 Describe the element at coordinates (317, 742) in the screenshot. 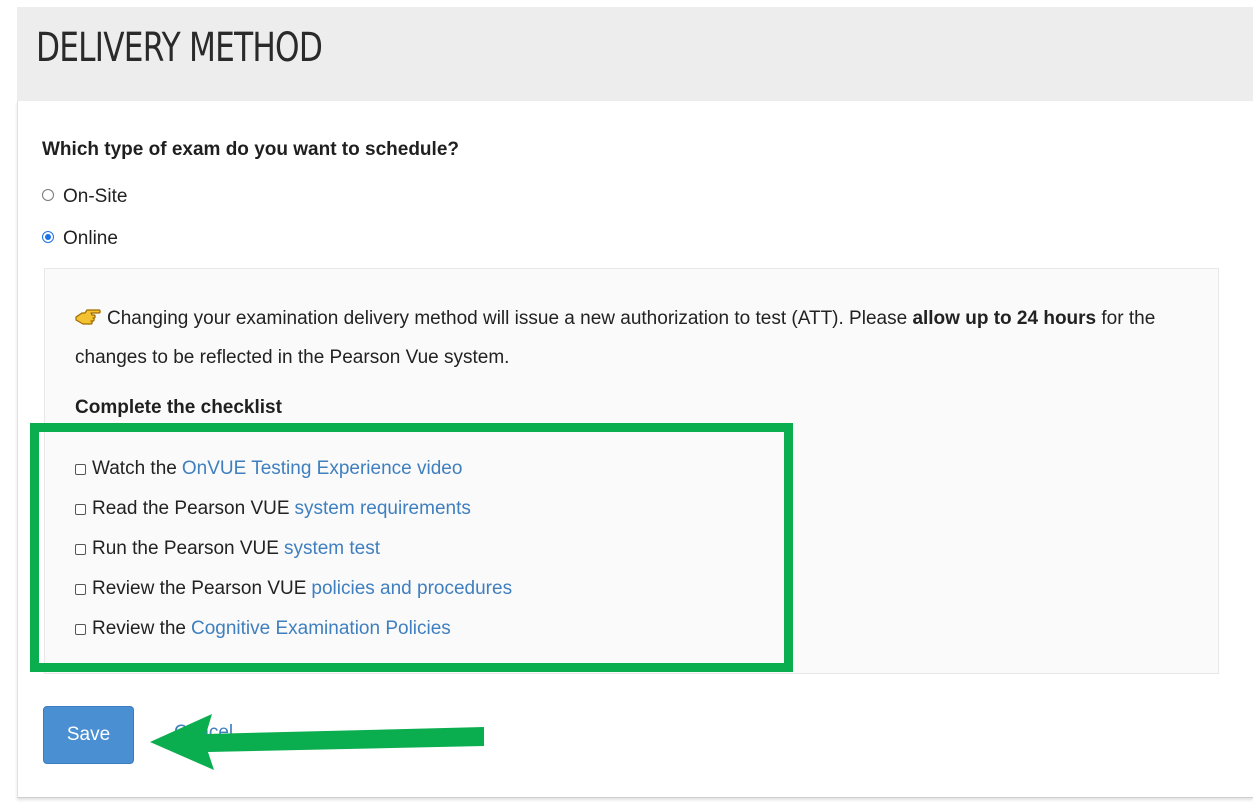

I see `arrow-left-icon` at that location.